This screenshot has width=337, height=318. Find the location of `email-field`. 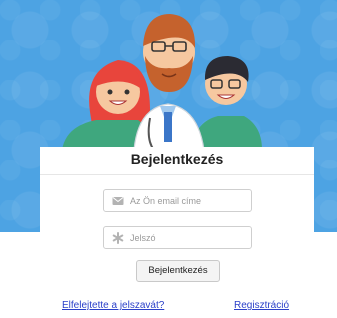

email-field is located at coordinates (177, 200).